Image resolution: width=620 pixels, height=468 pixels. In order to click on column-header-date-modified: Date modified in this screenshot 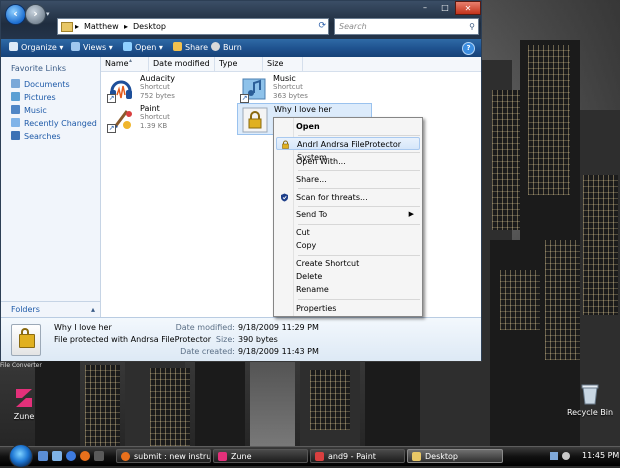, I will do `click(182, 64)`.